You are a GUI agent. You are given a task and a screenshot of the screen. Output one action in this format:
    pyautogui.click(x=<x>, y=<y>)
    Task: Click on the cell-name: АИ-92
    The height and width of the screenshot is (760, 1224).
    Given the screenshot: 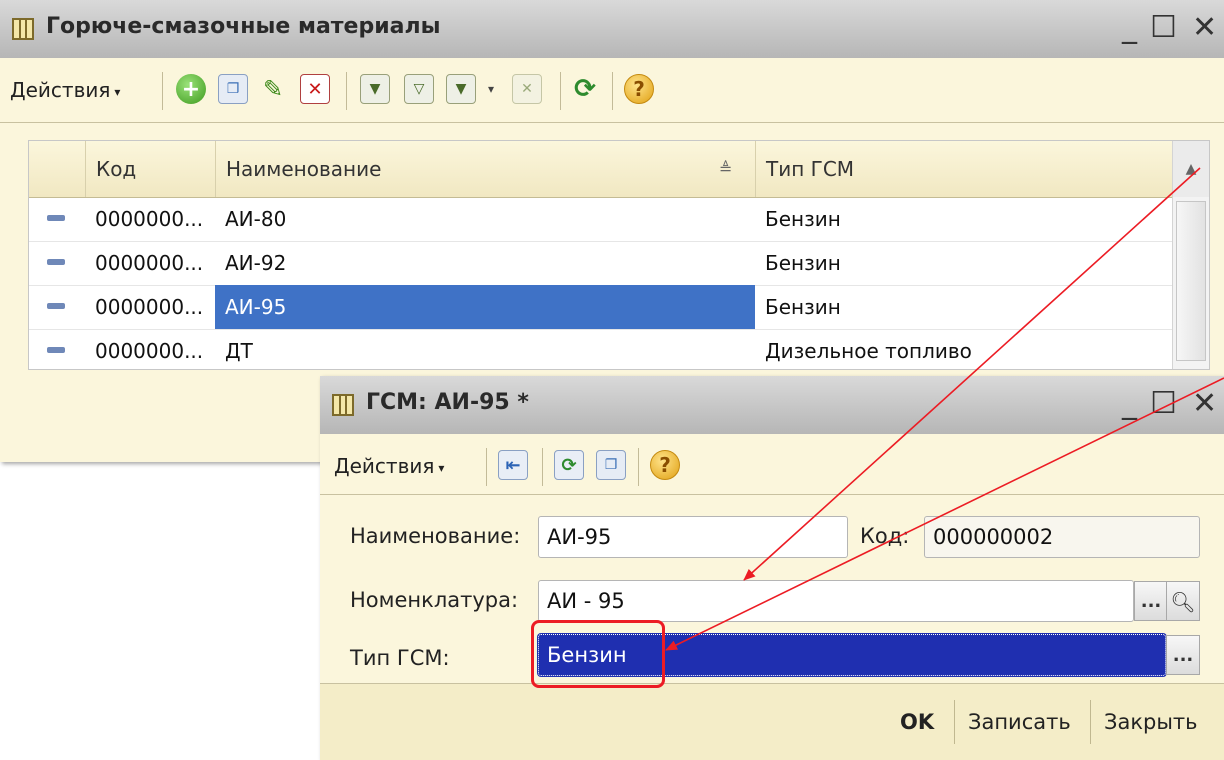 What is the action you would take?
    pyautogui.click(x=256, y=263)
    